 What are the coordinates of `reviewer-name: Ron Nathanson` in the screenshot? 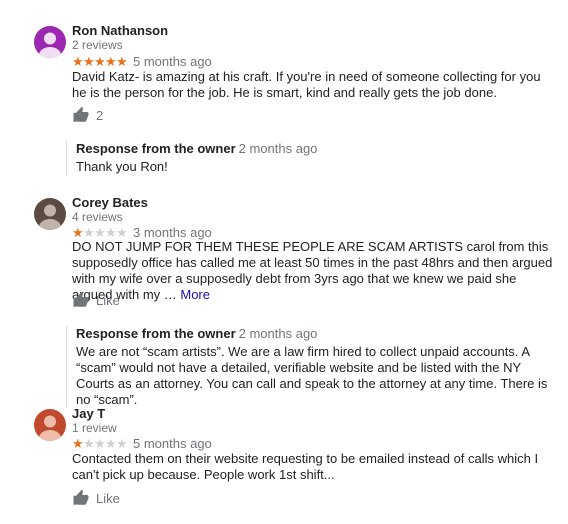 It's located at (120, 30).